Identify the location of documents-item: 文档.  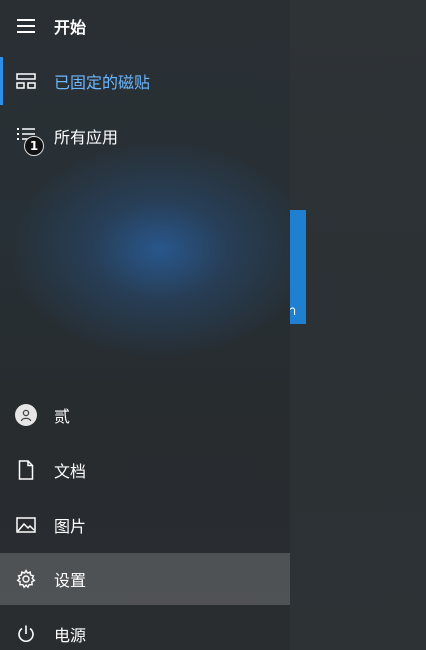
(145, 470).